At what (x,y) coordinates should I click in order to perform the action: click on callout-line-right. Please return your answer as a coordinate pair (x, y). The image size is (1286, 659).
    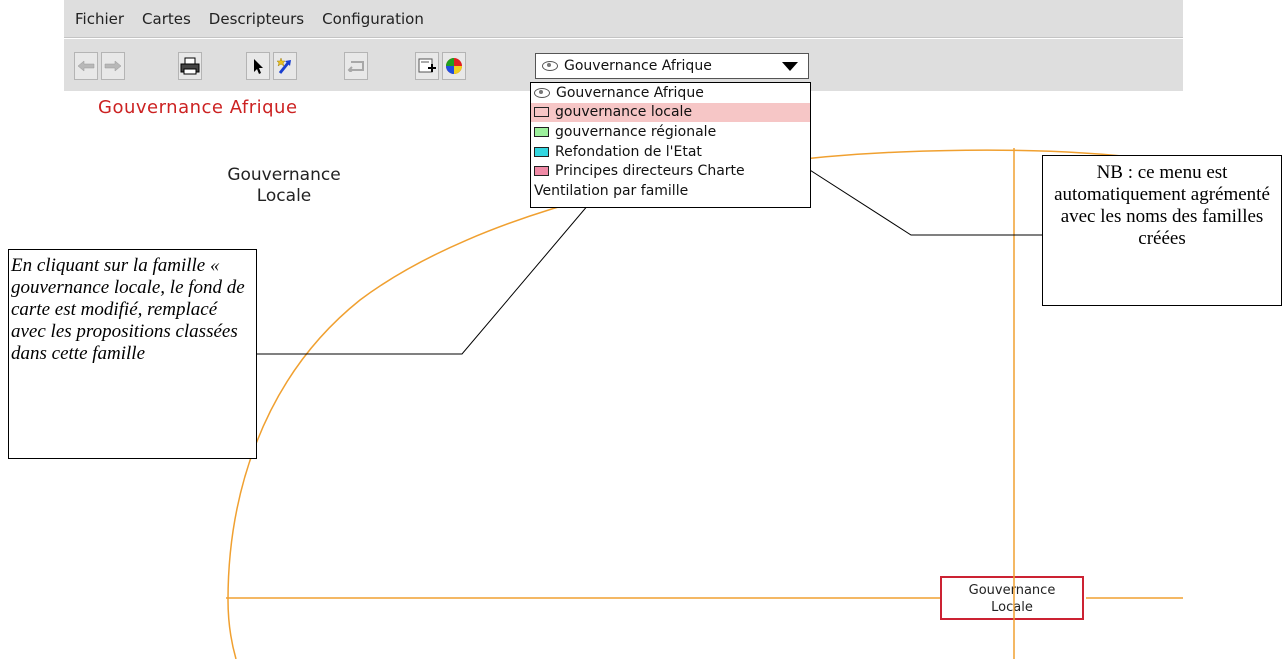
    Looking at the image, I should click on (914, 195).